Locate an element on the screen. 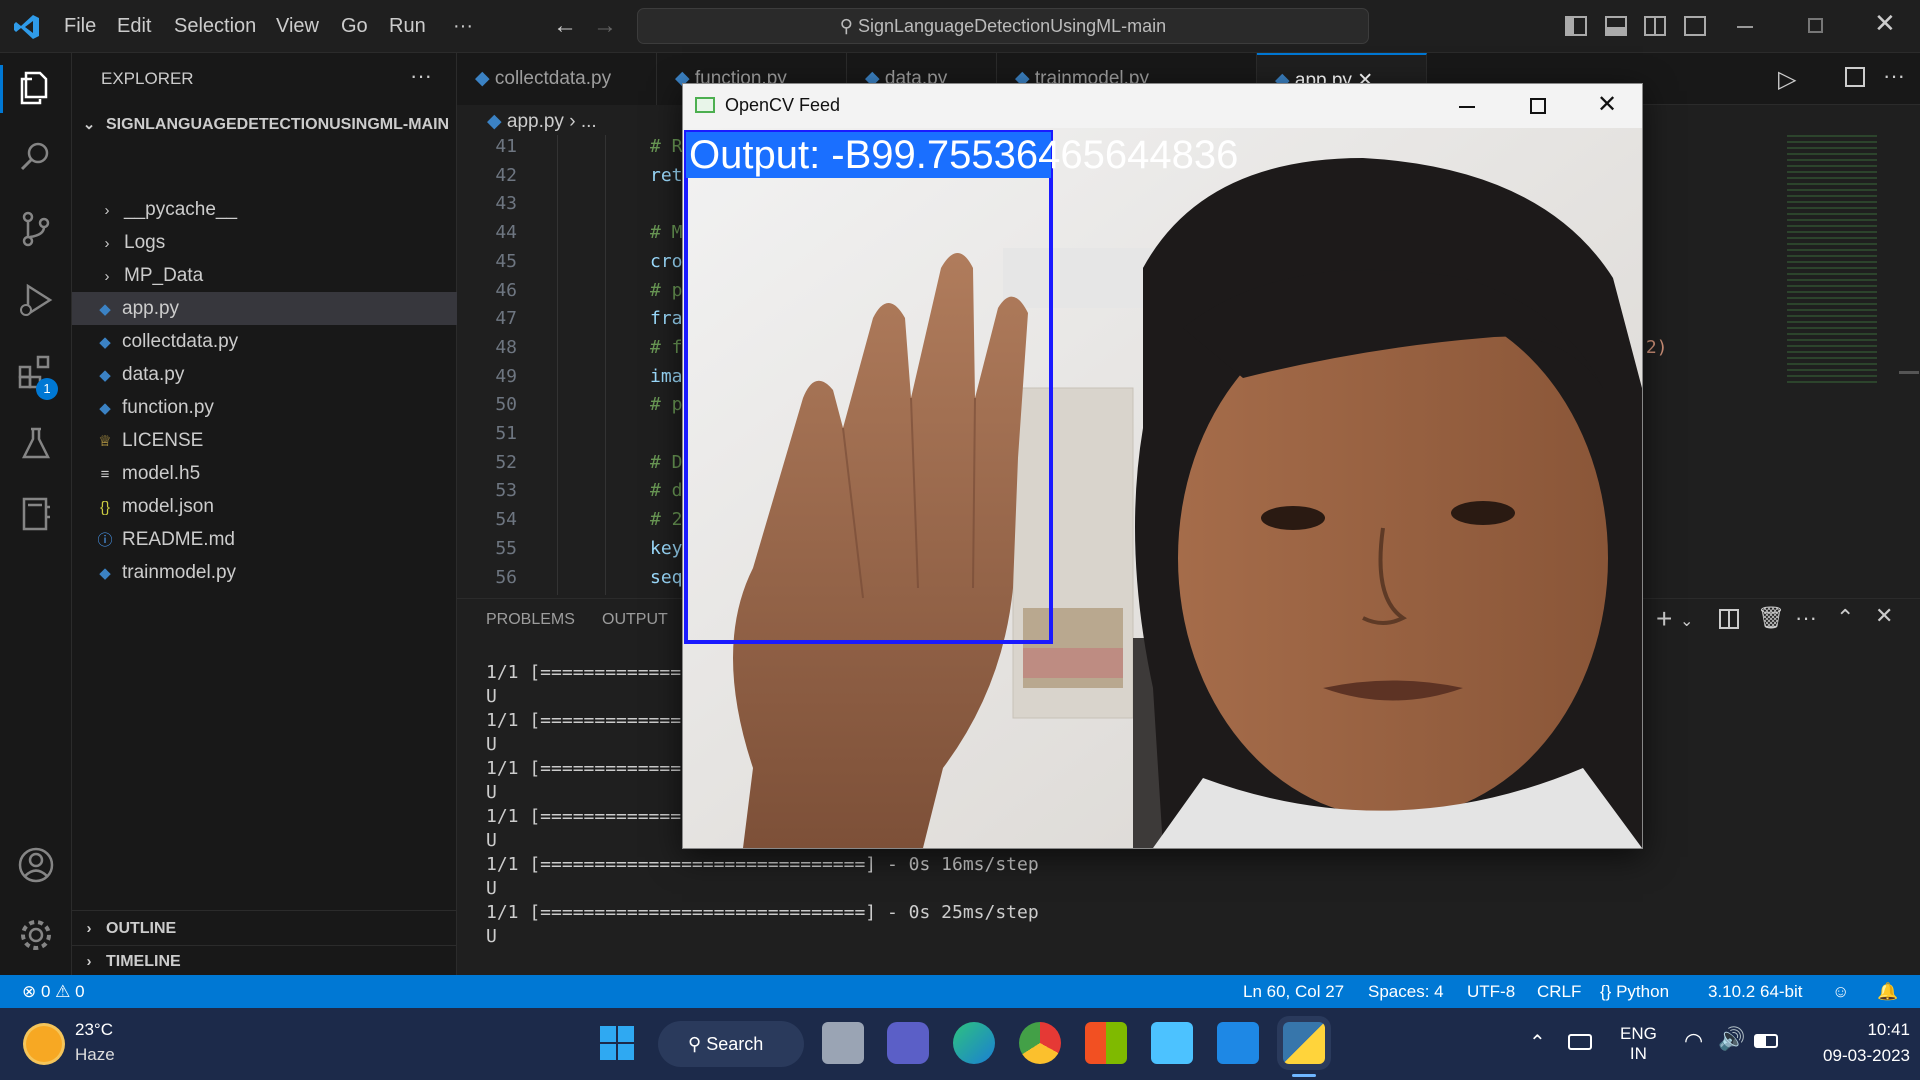  tree-item: › __pycache__ is located at coordinates (264, 209).